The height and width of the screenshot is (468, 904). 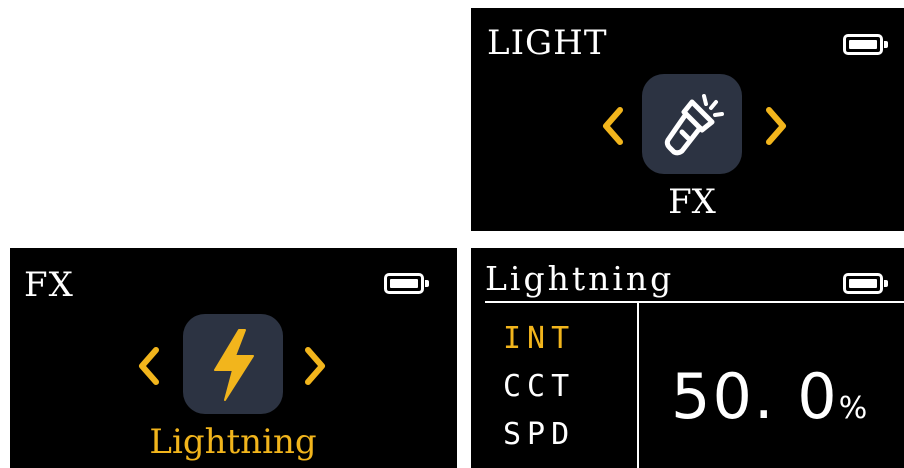 I want to click on screen-title: FX, so click(x=49, y=285).